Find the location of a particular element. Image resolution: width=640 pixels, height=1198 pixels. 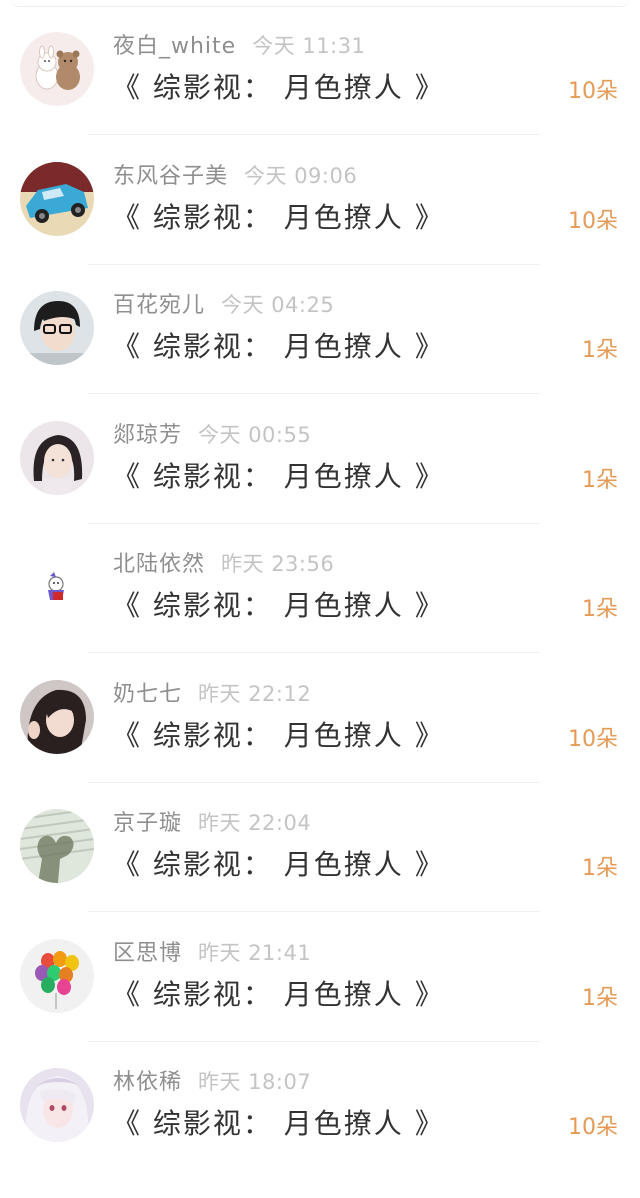

user-name: 郯琼芳 is located at coordinates (147, 435).